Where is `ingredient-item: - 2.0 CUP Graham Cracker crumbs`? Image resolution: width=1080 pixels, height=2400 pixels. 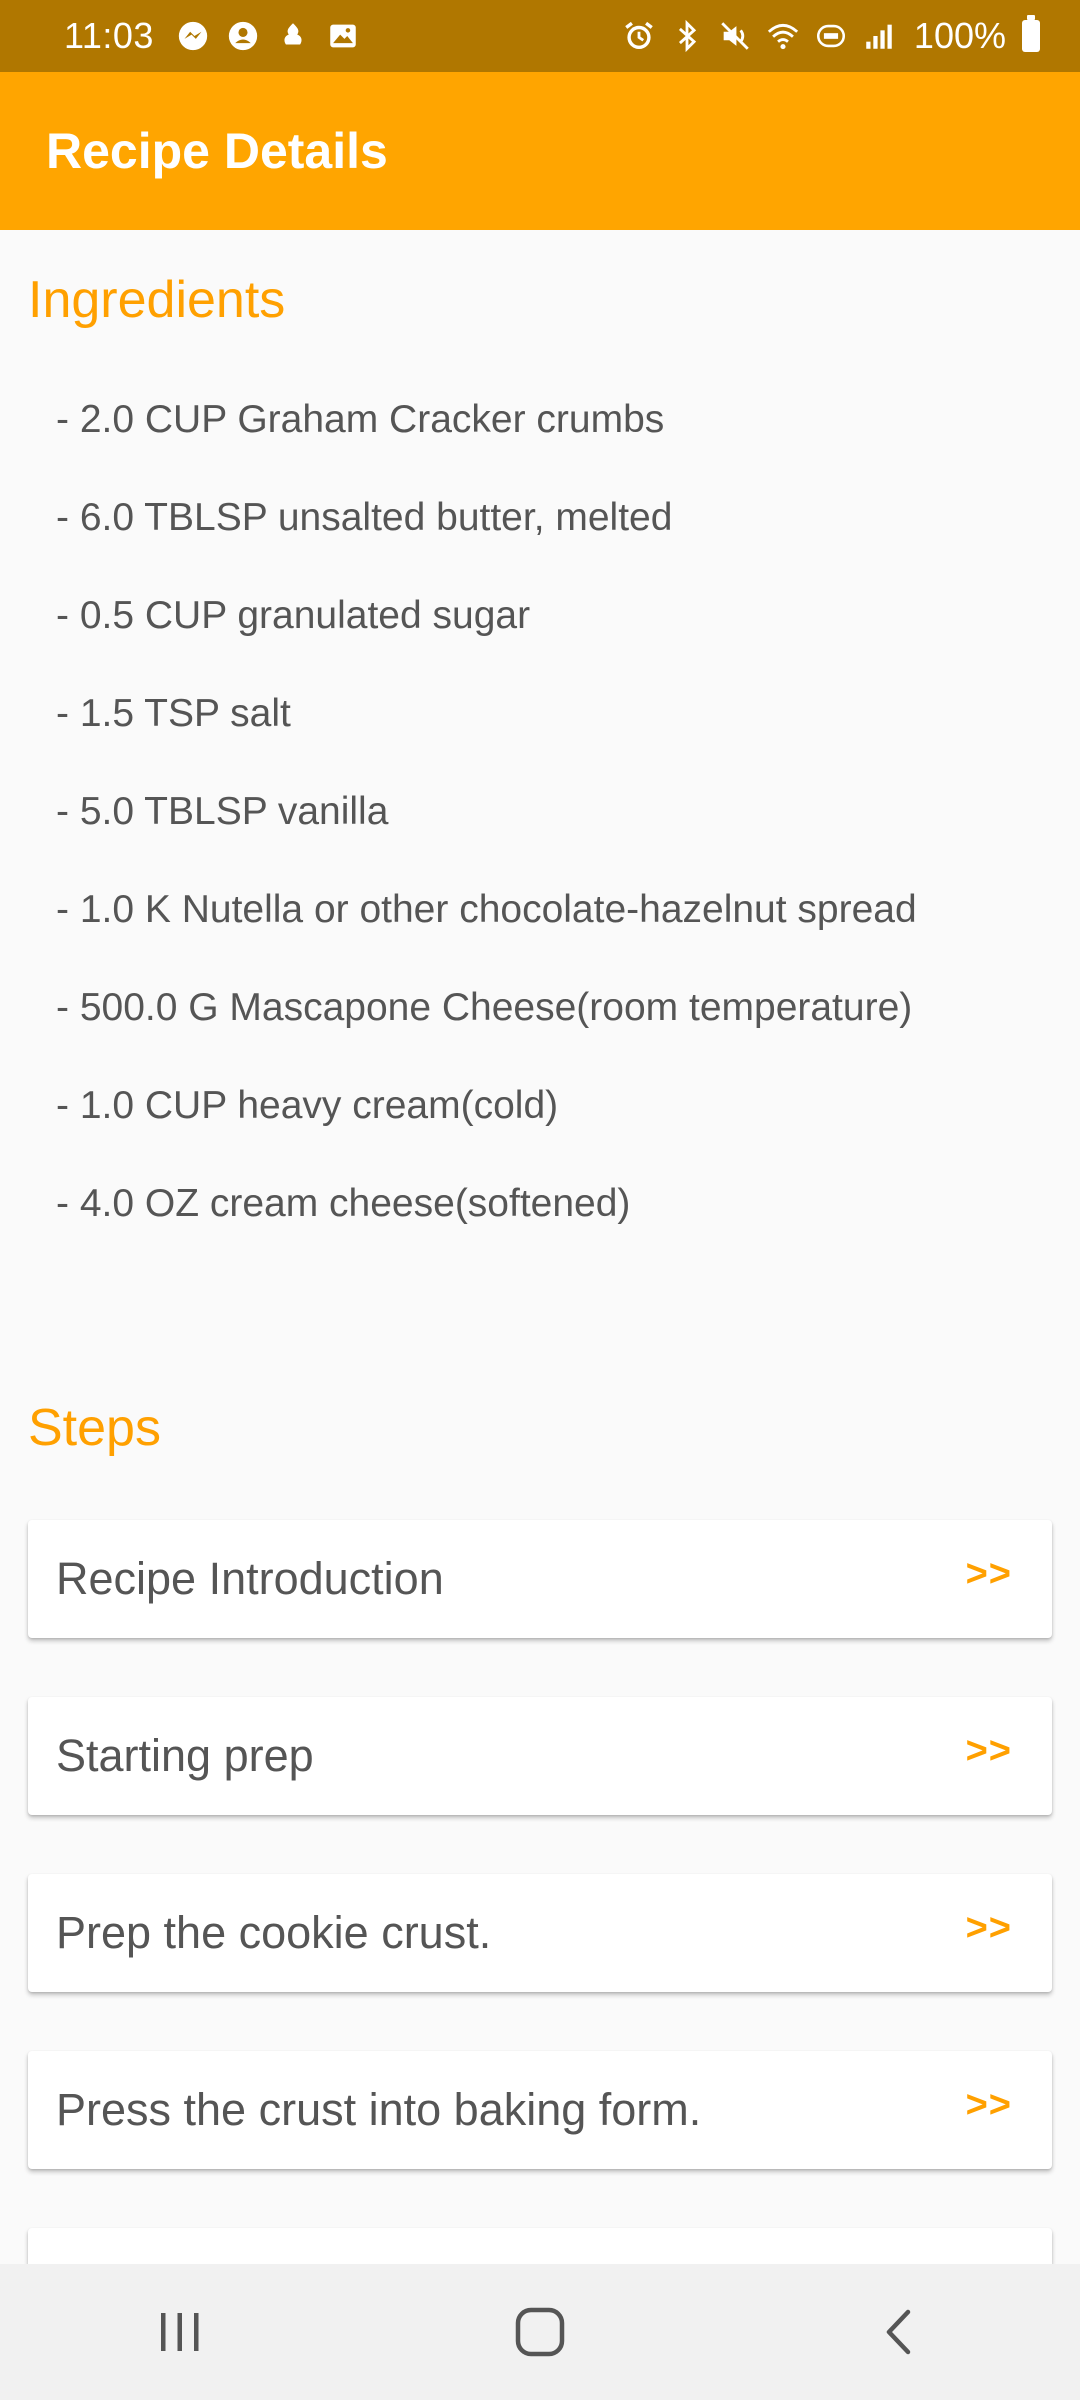
ingredient-item: - 2.0 CUP Graham Cracker crumbs is located at coordinates (360, 419).